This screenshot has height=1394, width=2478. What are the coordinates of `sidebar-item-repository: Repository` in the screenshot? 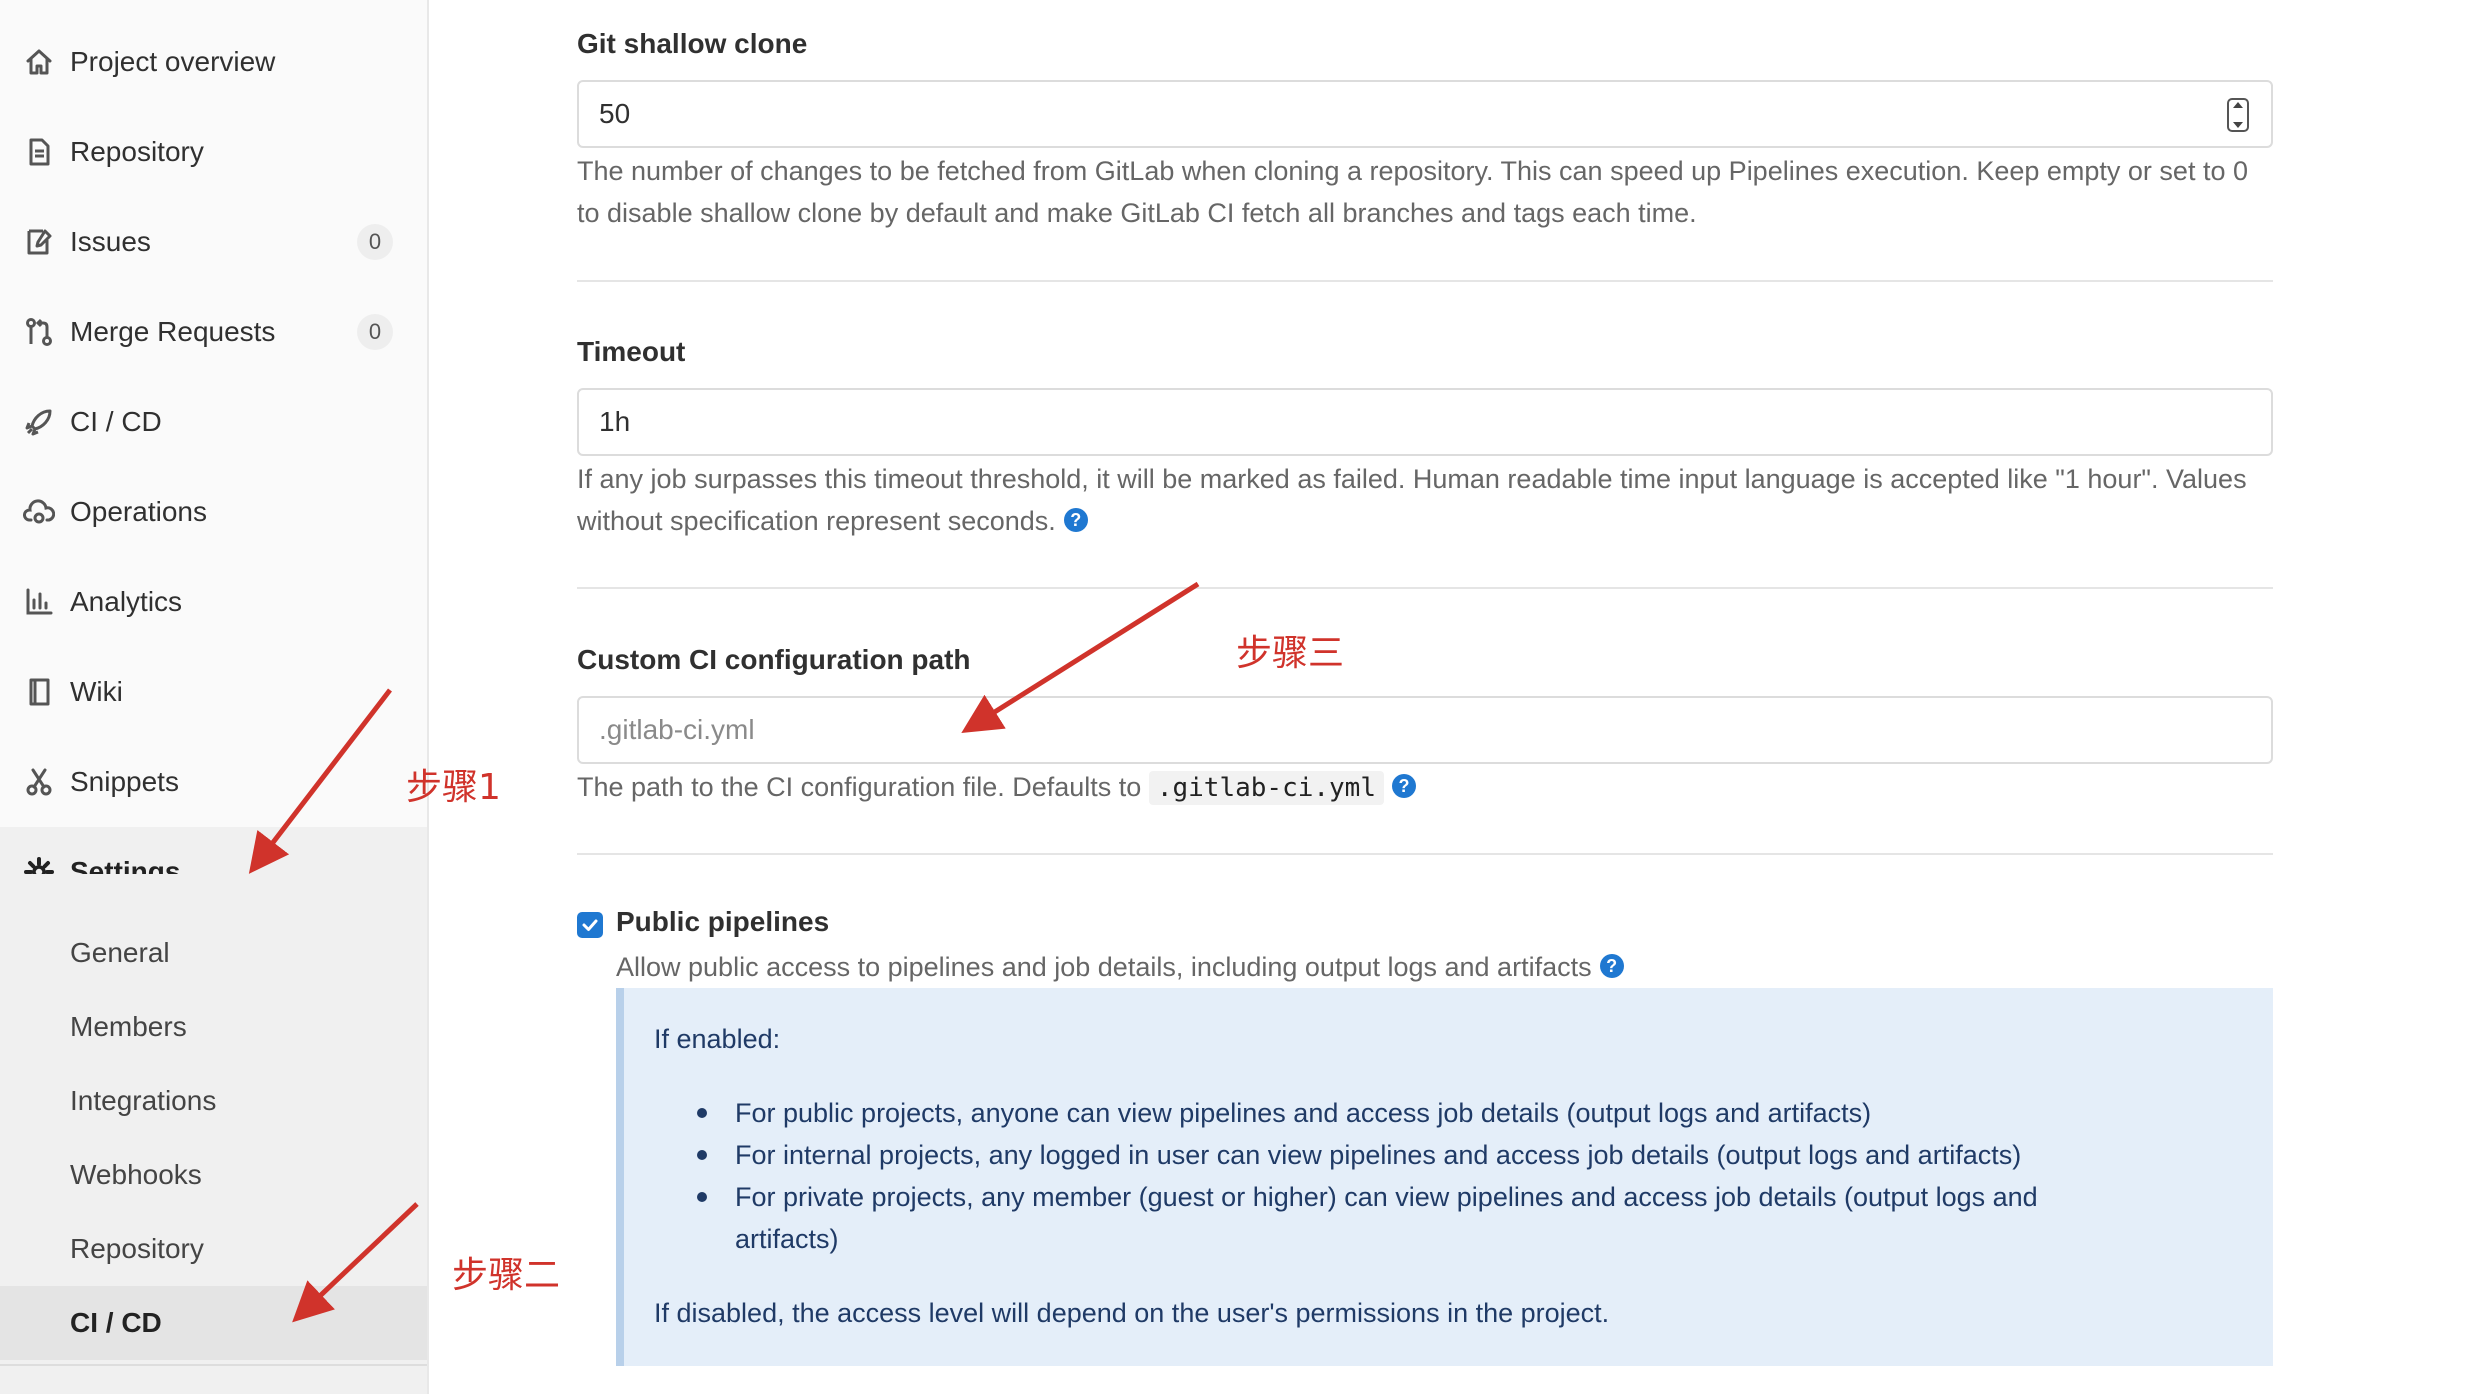 It's located at (213, 152).